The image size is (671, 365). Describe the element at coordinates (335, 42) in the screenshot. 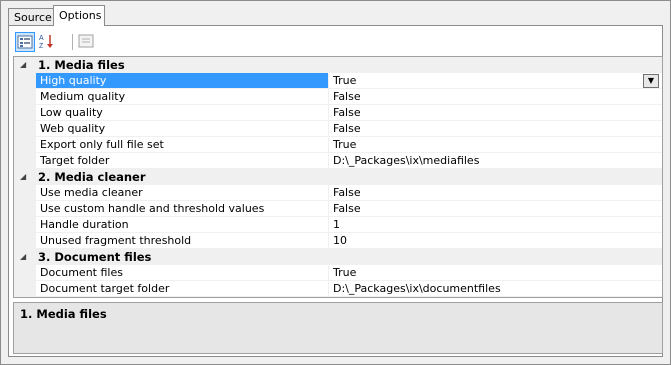

I see `property-grid-toolbar: A Z` at that location.